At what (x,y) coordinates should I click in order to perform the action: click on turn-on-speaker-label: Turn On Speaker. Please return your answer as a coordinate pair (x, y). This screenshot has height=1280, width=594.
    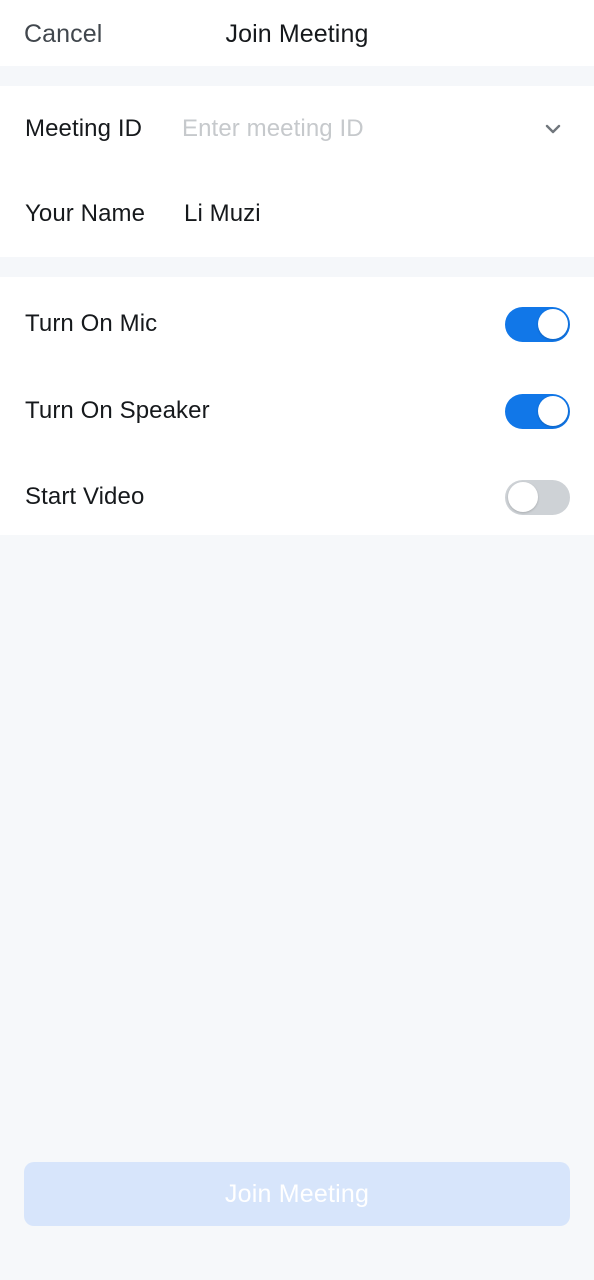
    Looking at the image, I should click on (117, 410).